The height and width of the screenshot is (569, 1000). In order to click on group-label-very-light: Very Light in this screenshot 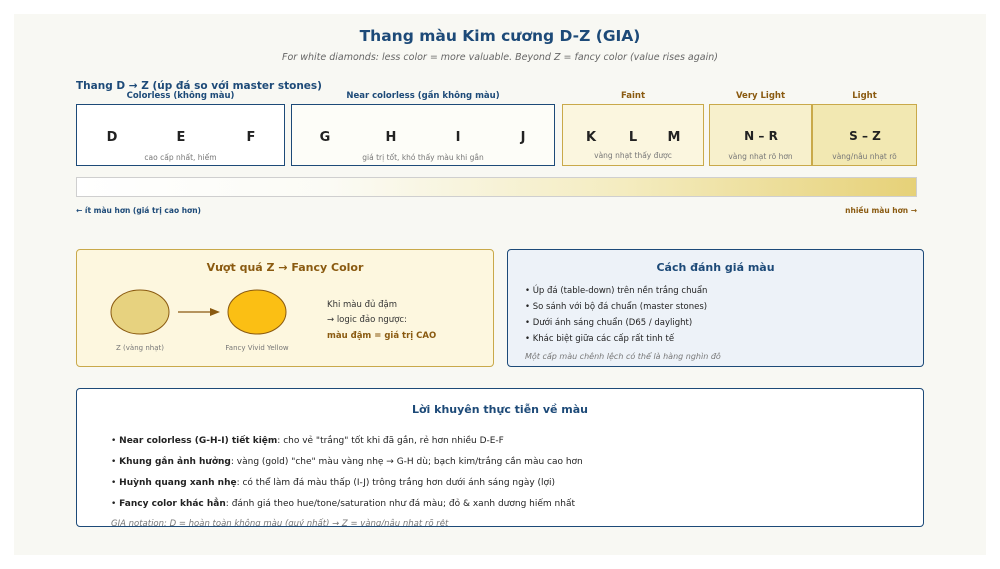, I will do `click(760, 96)`.